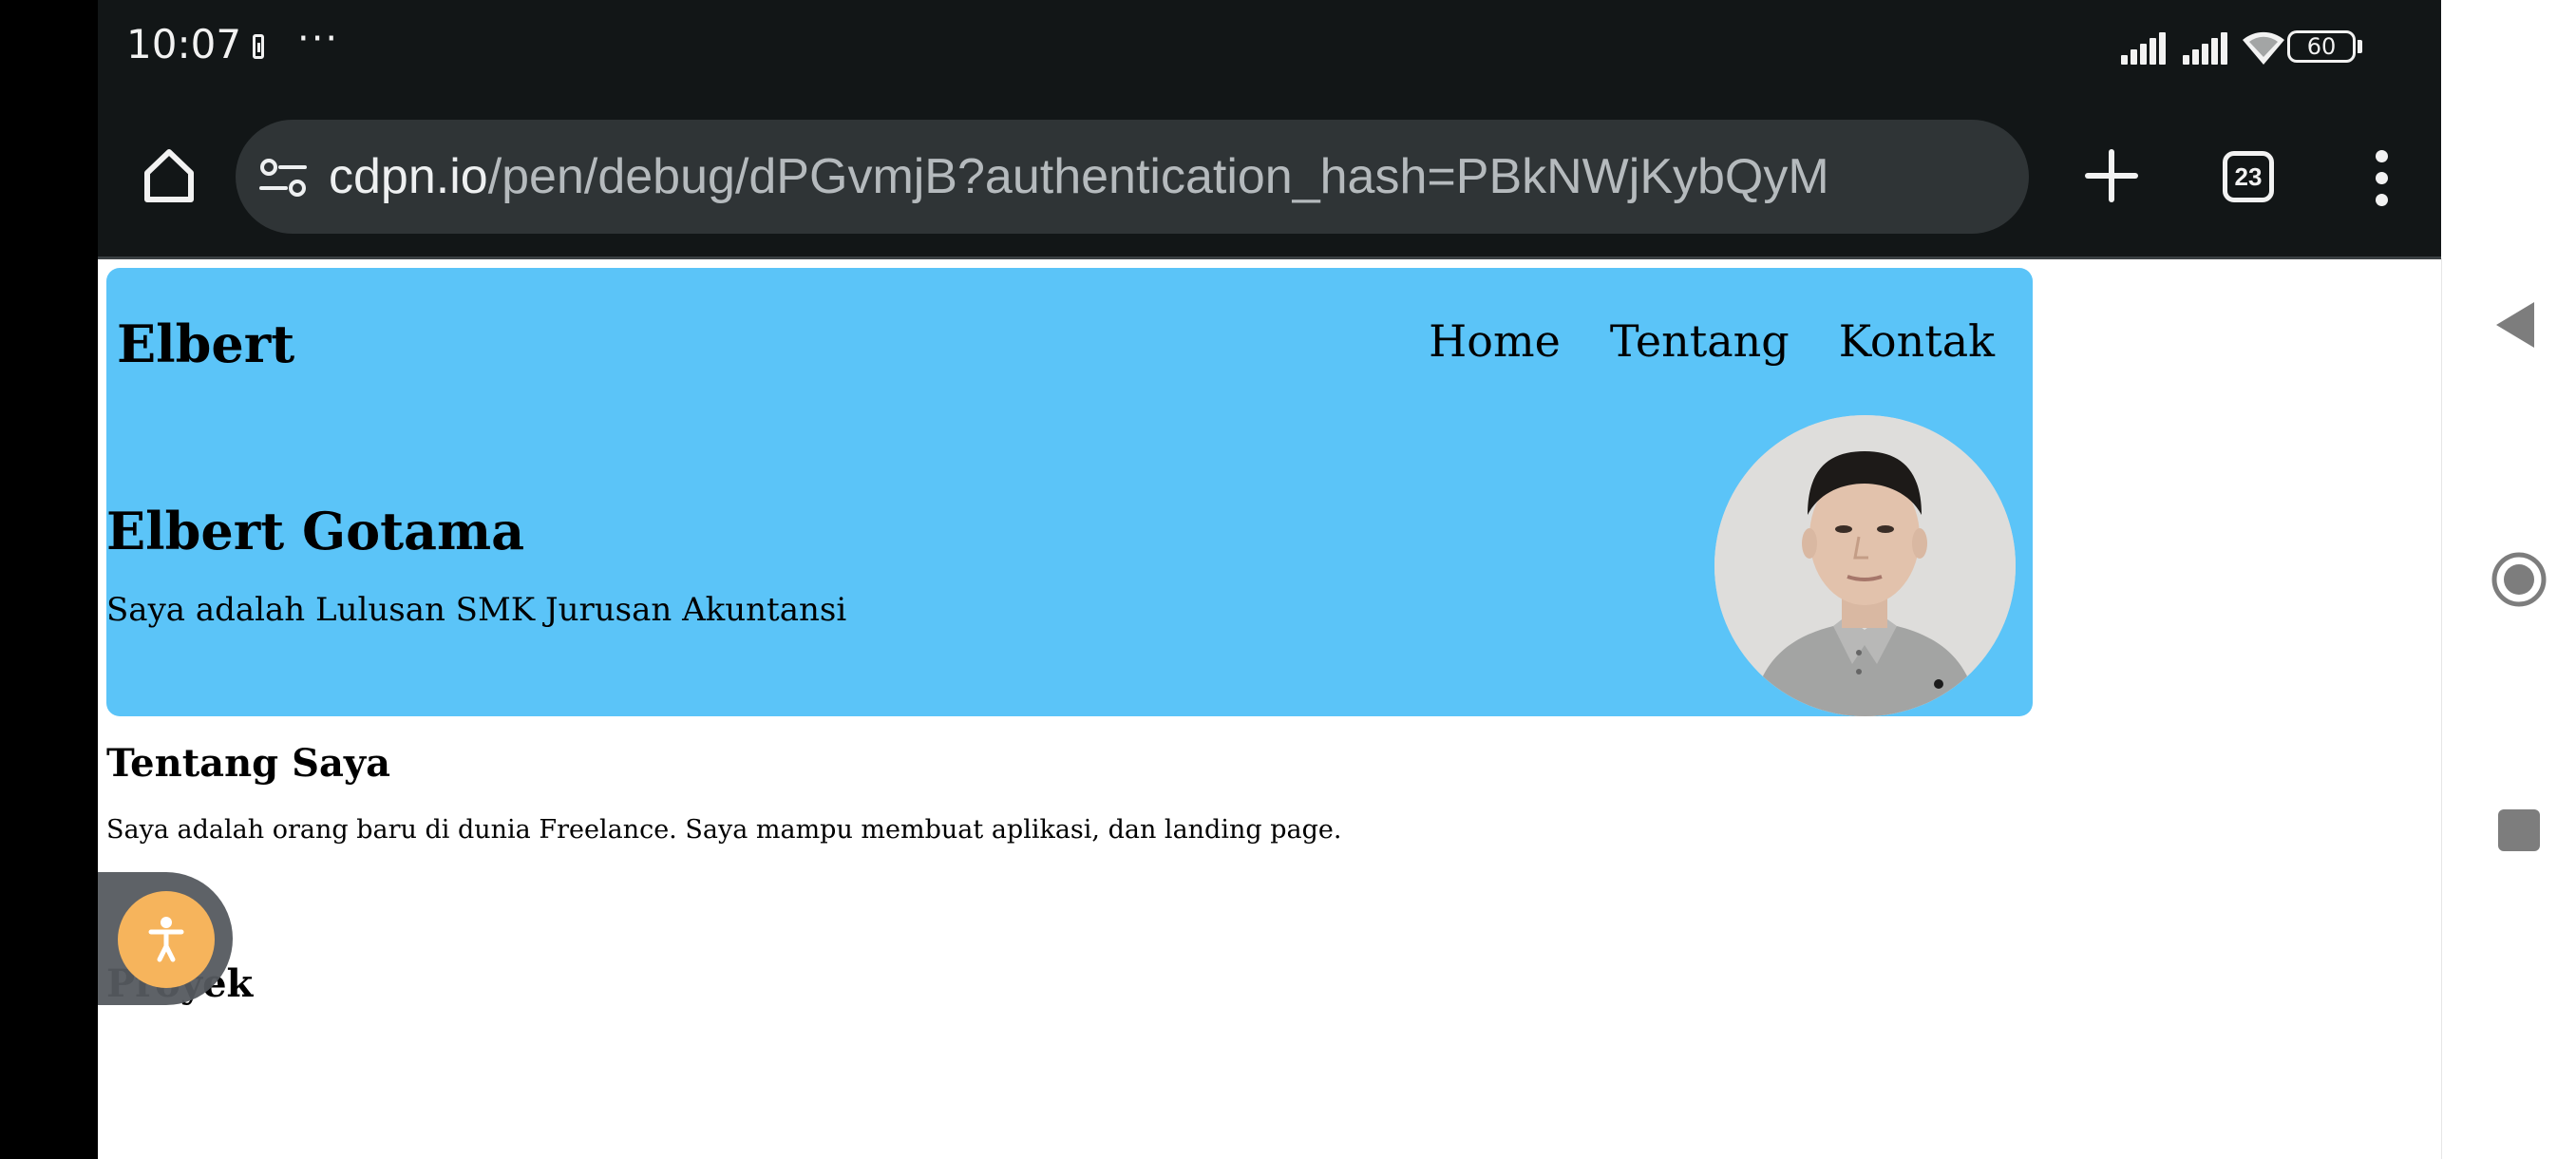  I want to click on recents-square-icon, so click(2519, 830).